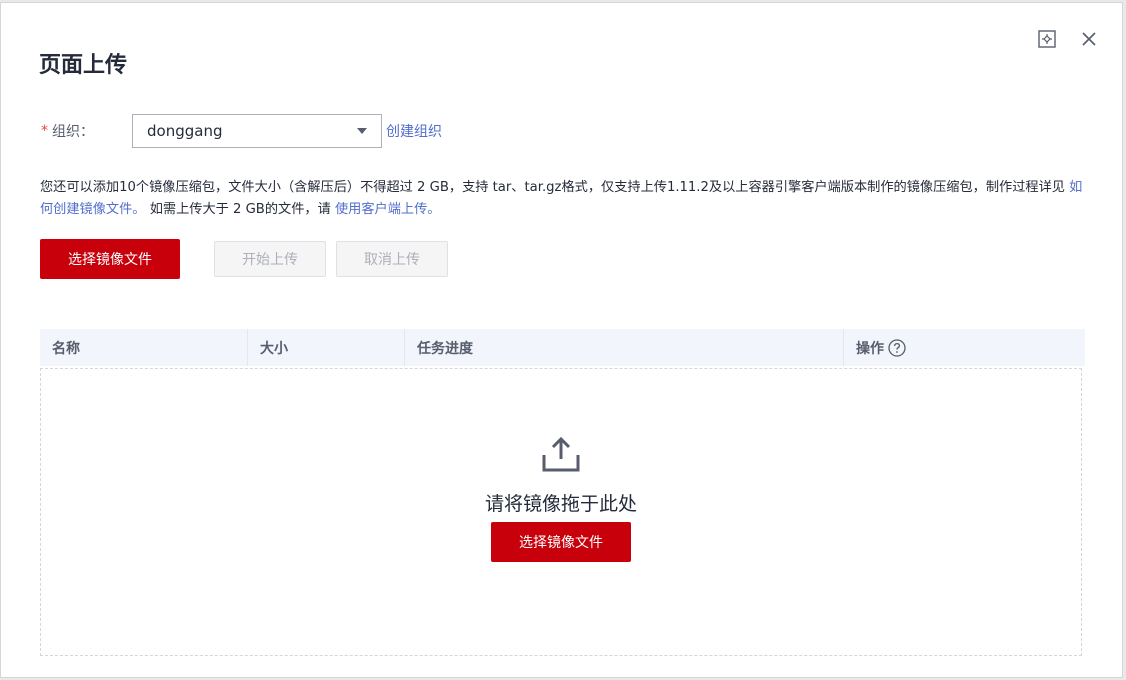 The width and height of the screenshot is (1126, 680). Describe the element at coordinates (392, 259) in the screenshot. I see `cancel-upload-button: 取消上传` at that location.